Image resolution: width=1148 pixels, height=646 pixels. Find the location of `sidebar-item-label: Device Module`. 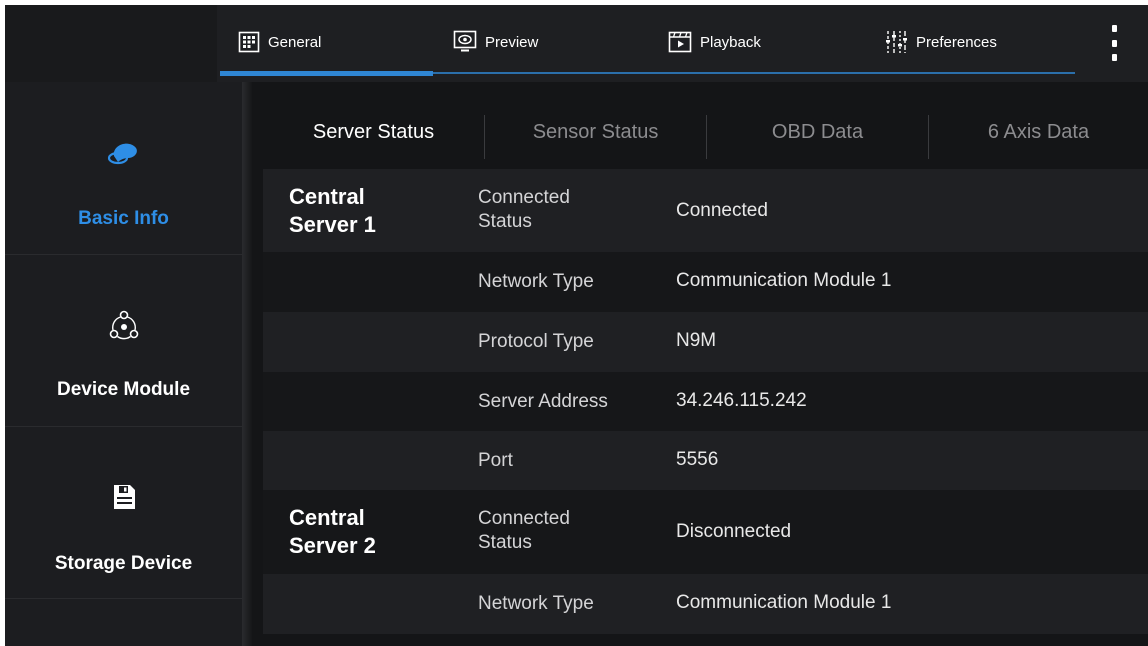

sidebar-item-label: Device Module is located at coordinates (123, 389).